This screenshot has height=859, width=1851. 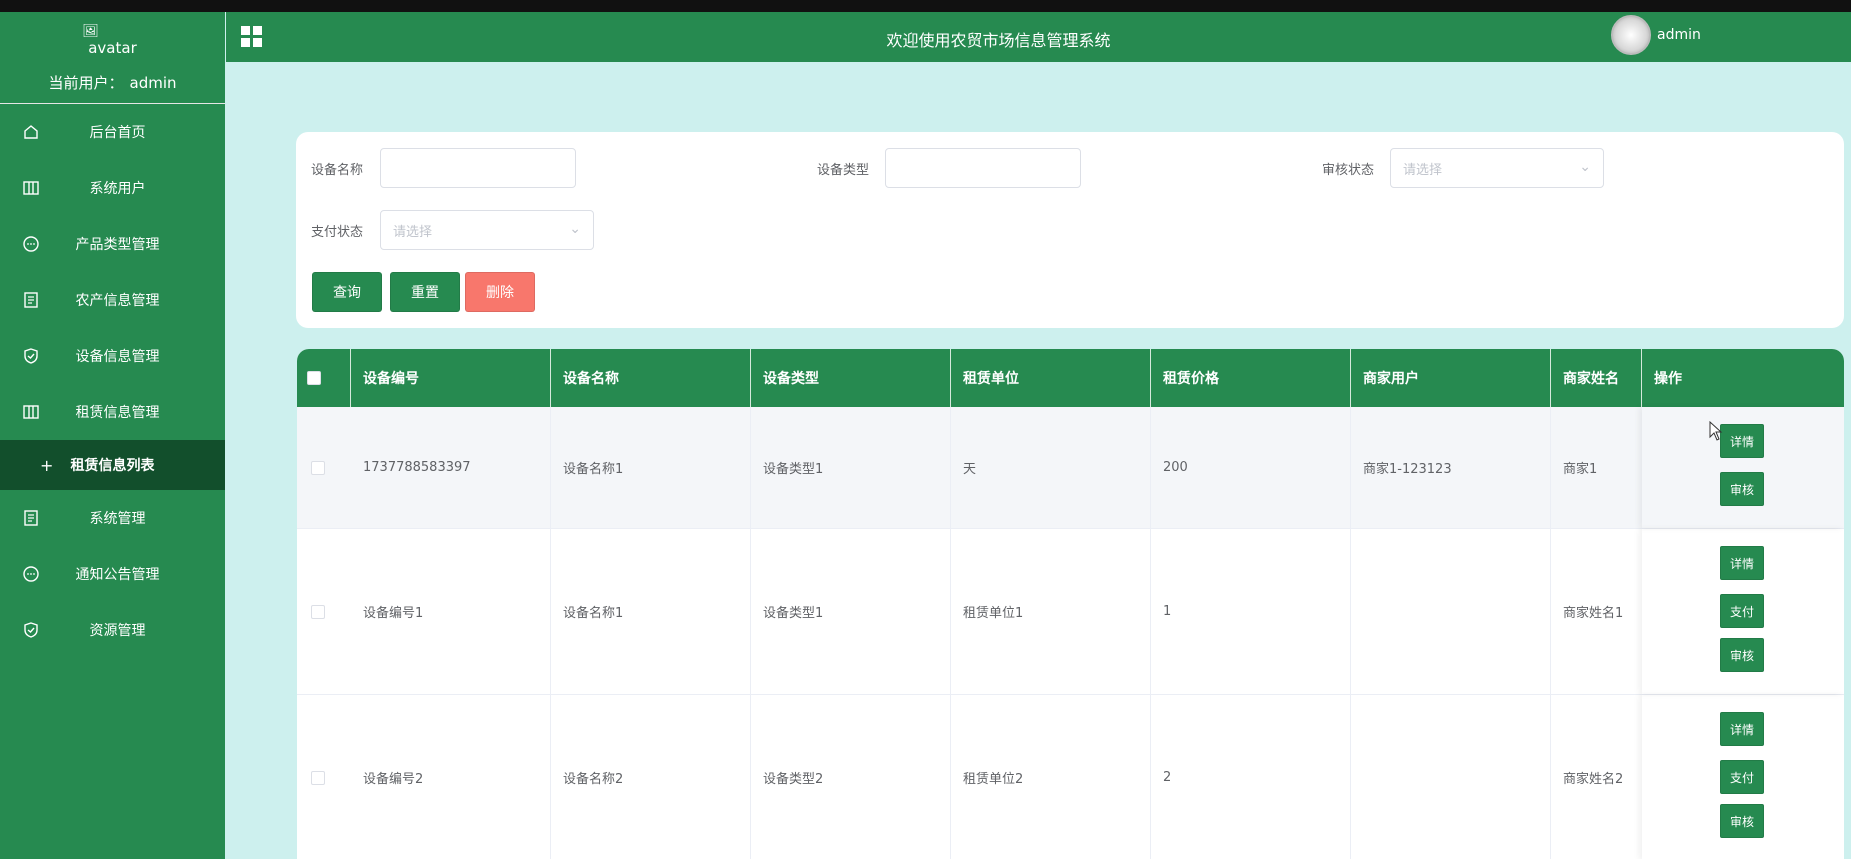 What do you see at coordinates (112, 518) in the screenshot?
I see `sidebar-item-system-admin: 系统管理` at bounding box center [112, 518].